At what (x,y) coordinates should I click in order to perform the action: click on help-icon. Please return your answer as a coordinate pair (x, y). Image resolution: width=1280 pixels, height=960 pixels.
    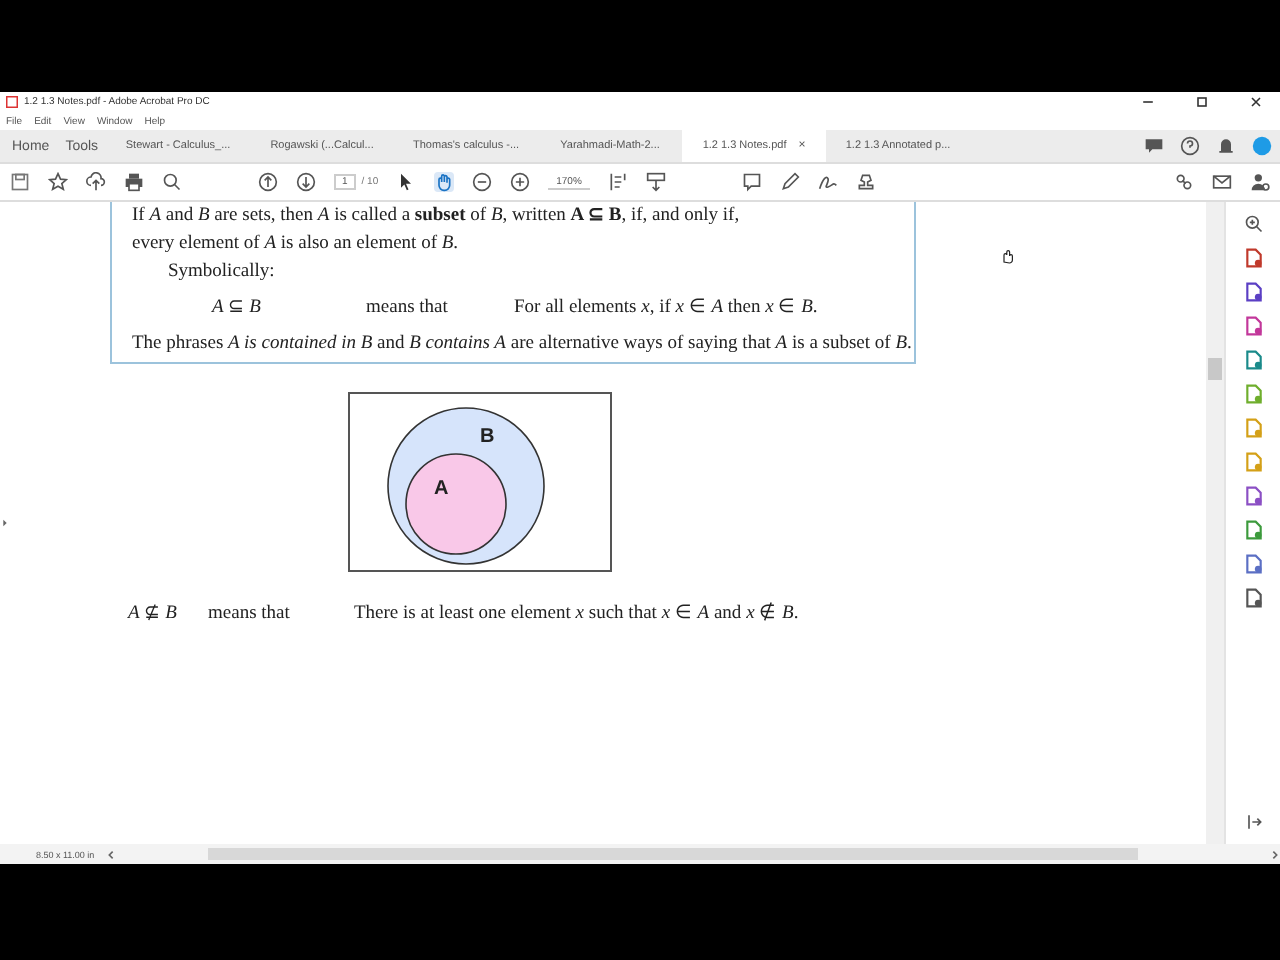
    Looking at the image, I should click on (1190, 146).